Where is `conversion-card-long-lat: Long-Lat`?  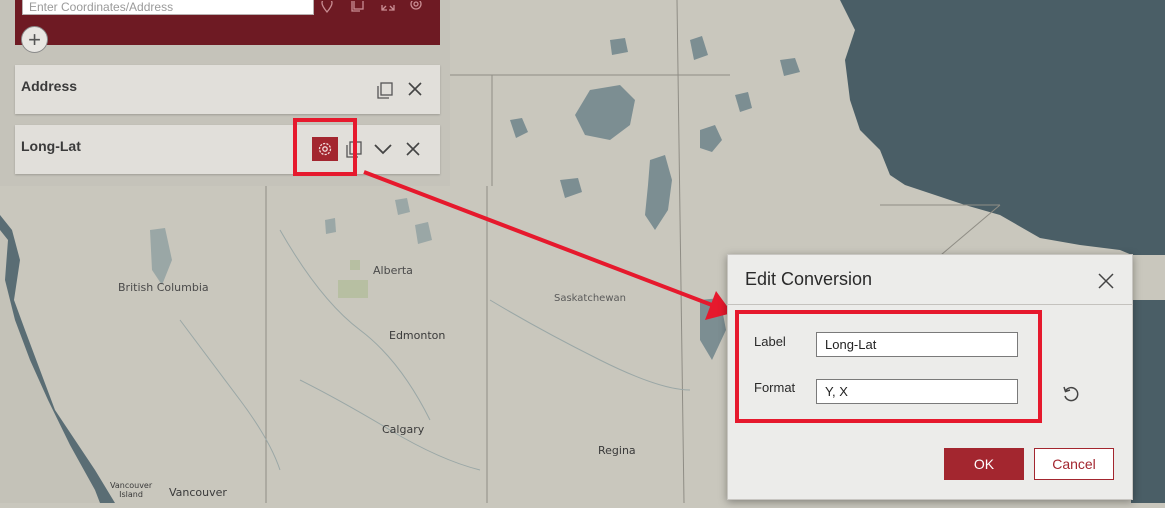 conversion-card-long-lat: Long-Lat is located at coordinates (227, 149).